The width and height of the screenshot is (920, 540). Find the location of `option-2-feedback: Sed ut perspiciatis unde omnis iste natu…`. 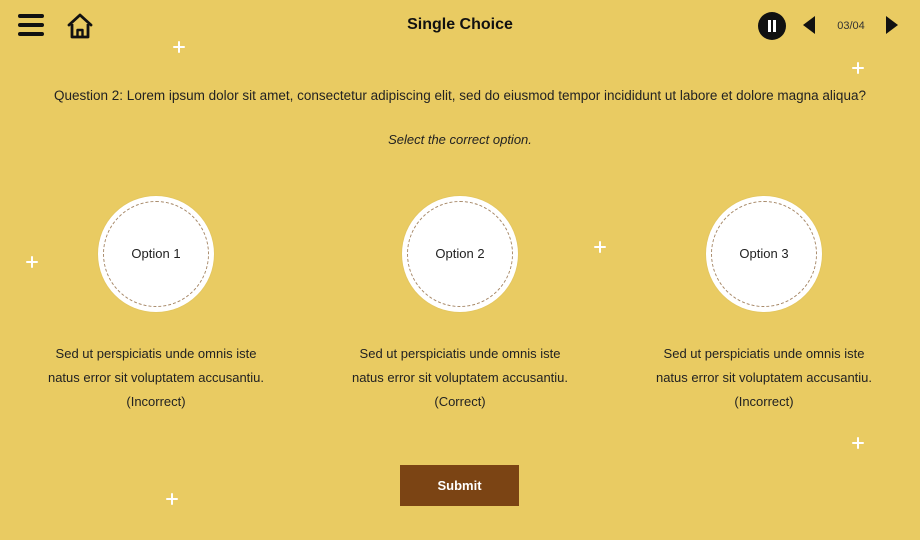

option-2-feedback: Sed ut perspiciatis unde omnis iste natu… is located at coordinates (460, 378).